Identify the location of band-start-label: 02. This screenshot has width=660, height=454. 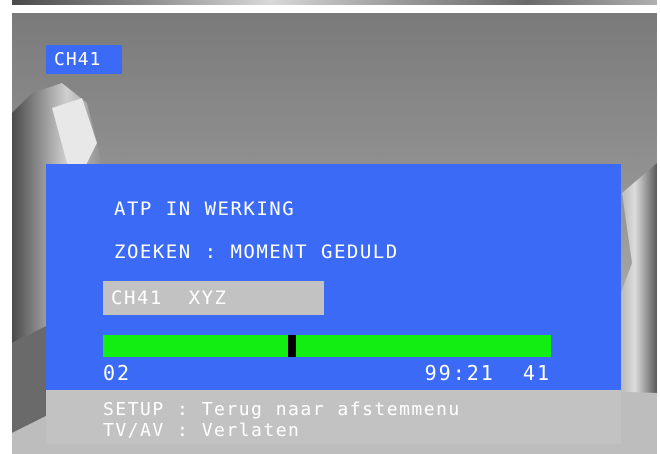
(117, 373).